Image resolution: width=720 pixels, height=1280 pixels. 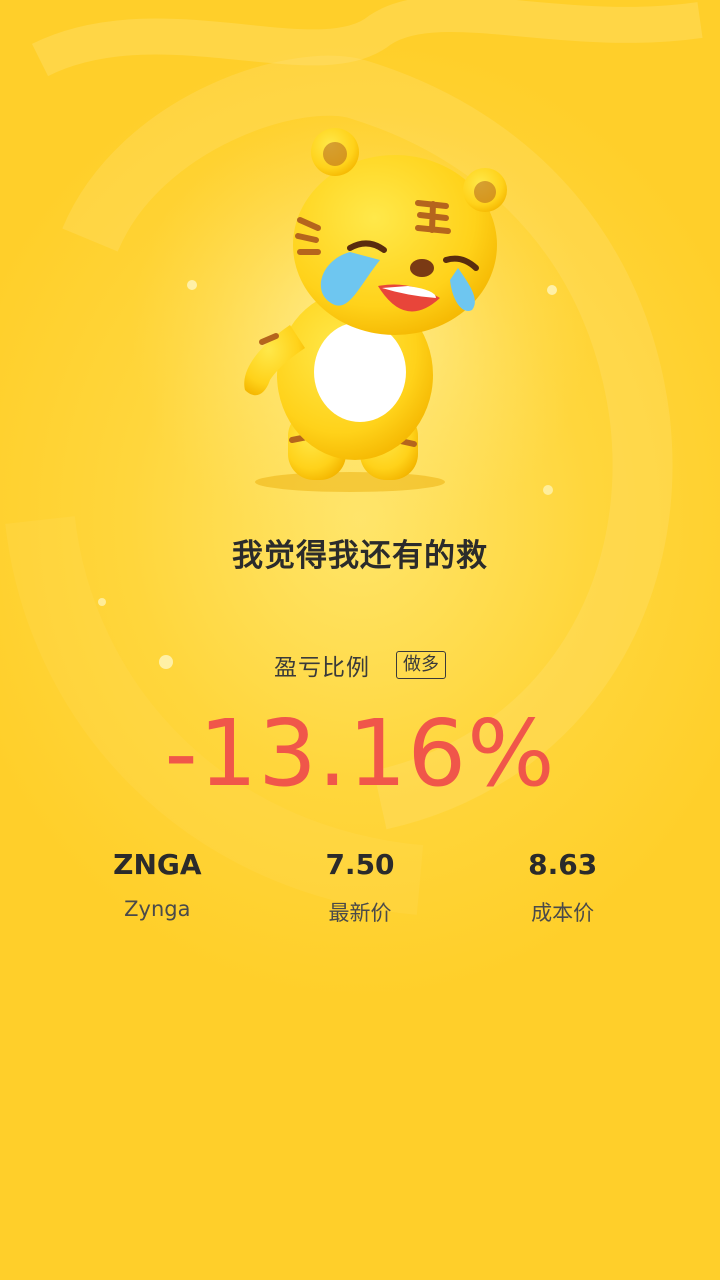 What do you see at coordinates (562, 886) in the screenshot?
I see `stat-cost-price: 8.63 成本价` at bounding box center [562, 886].